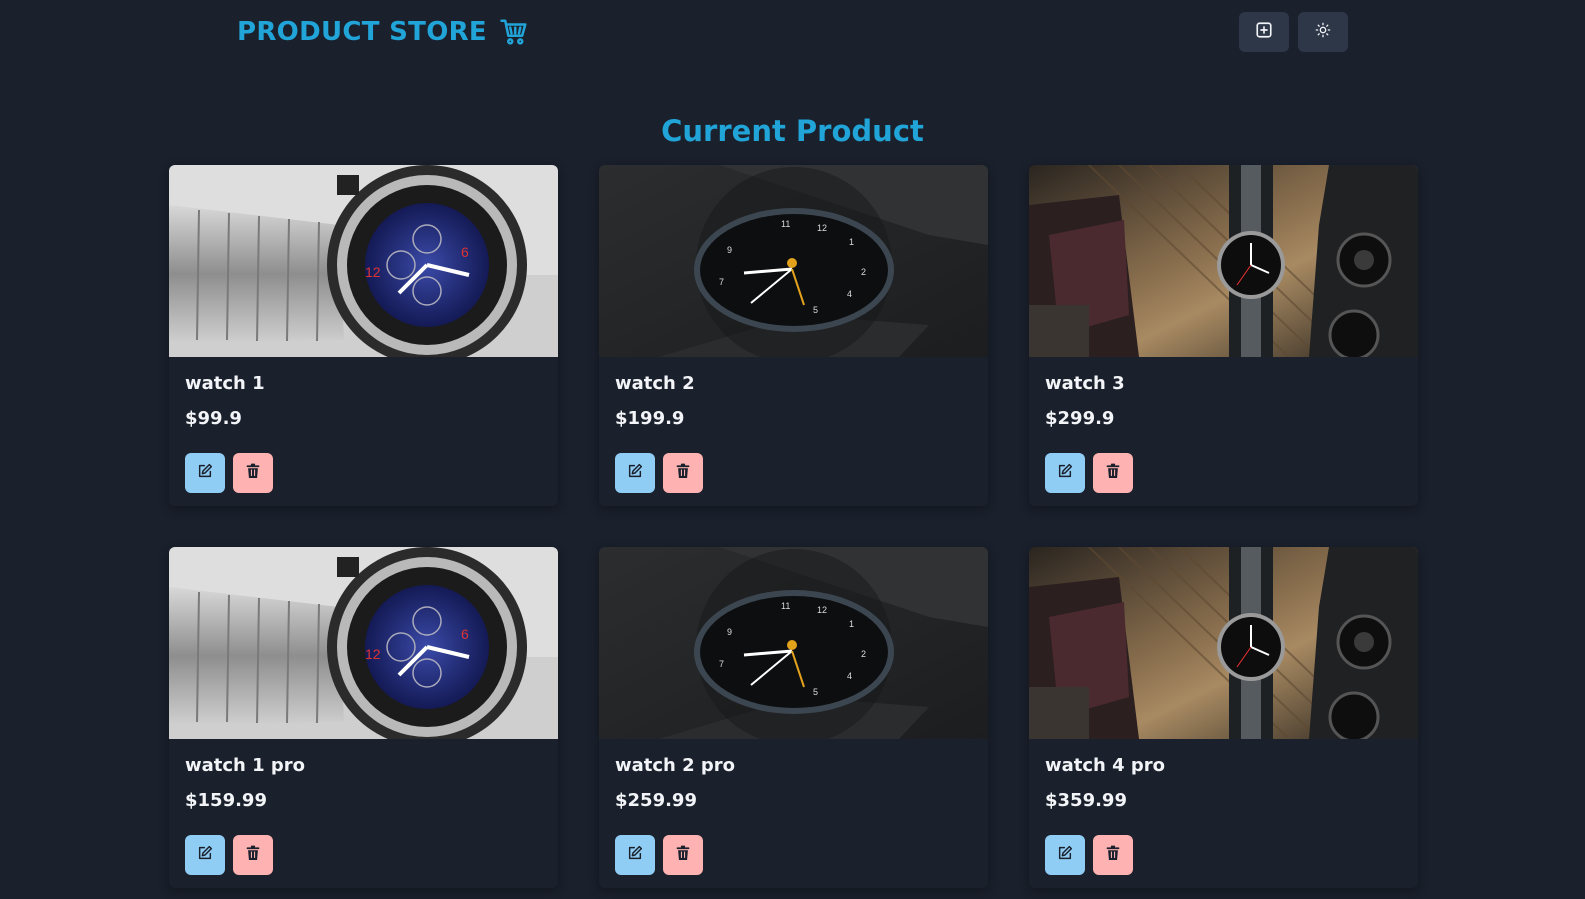 The height and width of the screenshot is (899, 1585). Describe the element at coordinates (650, 418) in the screenshot. I see `product-price: $199.9` at that location.